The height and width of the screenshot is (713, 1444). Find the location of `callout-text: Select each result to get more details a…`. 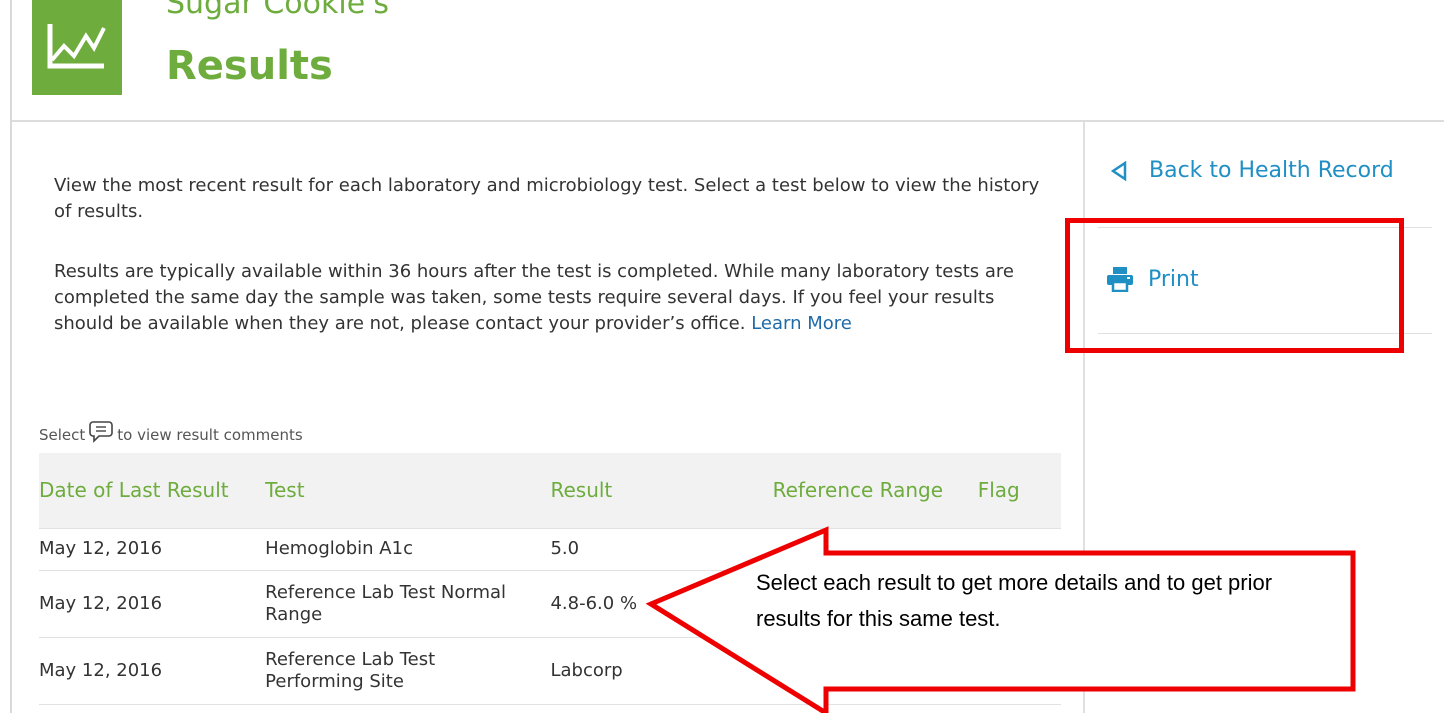

callout-text: Select each result to get more details a… is located at coordinates (1014, 600).